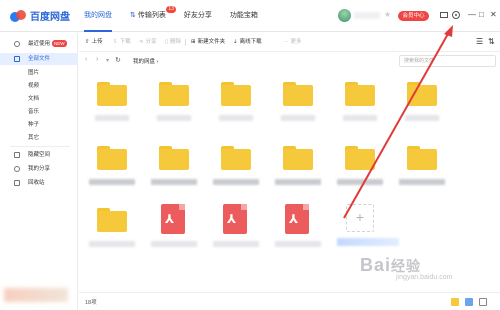 Image resolution: width=500 pixels, height=310 pixels. I want to click on sidebar-item-music: 音乐, so click(39, 112).